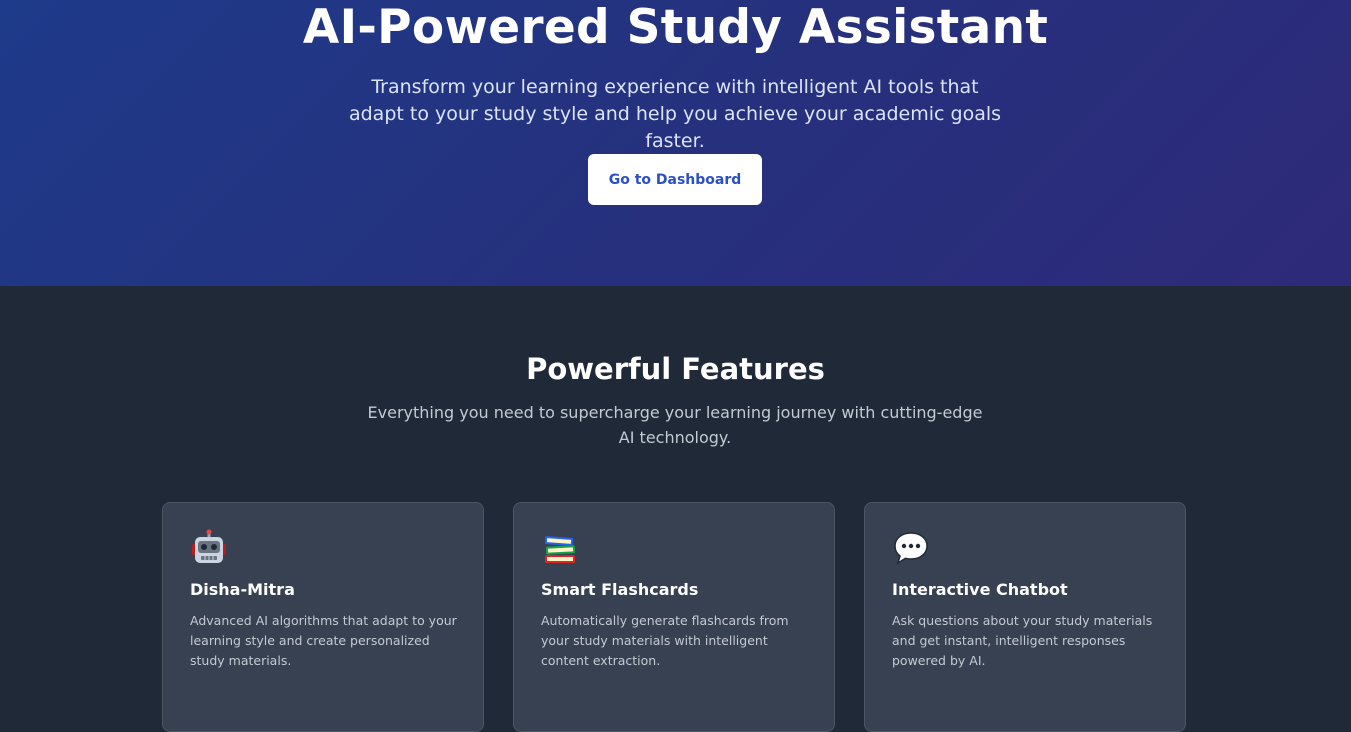 The image size is (1351, 732). What do you see at coordinates (620, 589) in the screenshot?
I see `feature-card-title: Smart Flashcards` at bounding box center [620, 589].